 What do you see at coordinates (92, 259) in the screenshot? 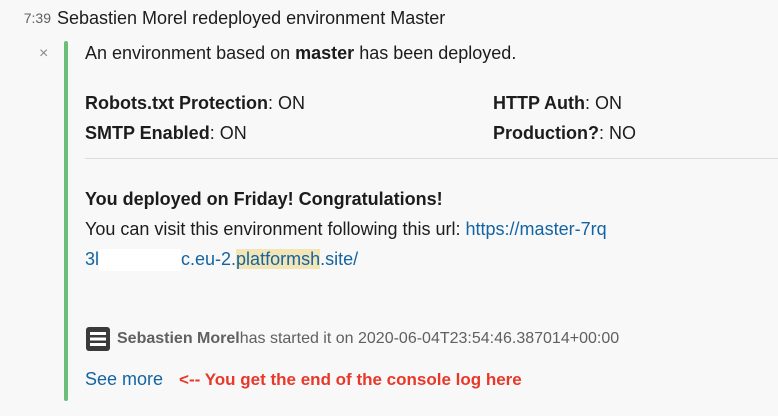
I see `url-part: 3l` at bounding box center [92, 259].